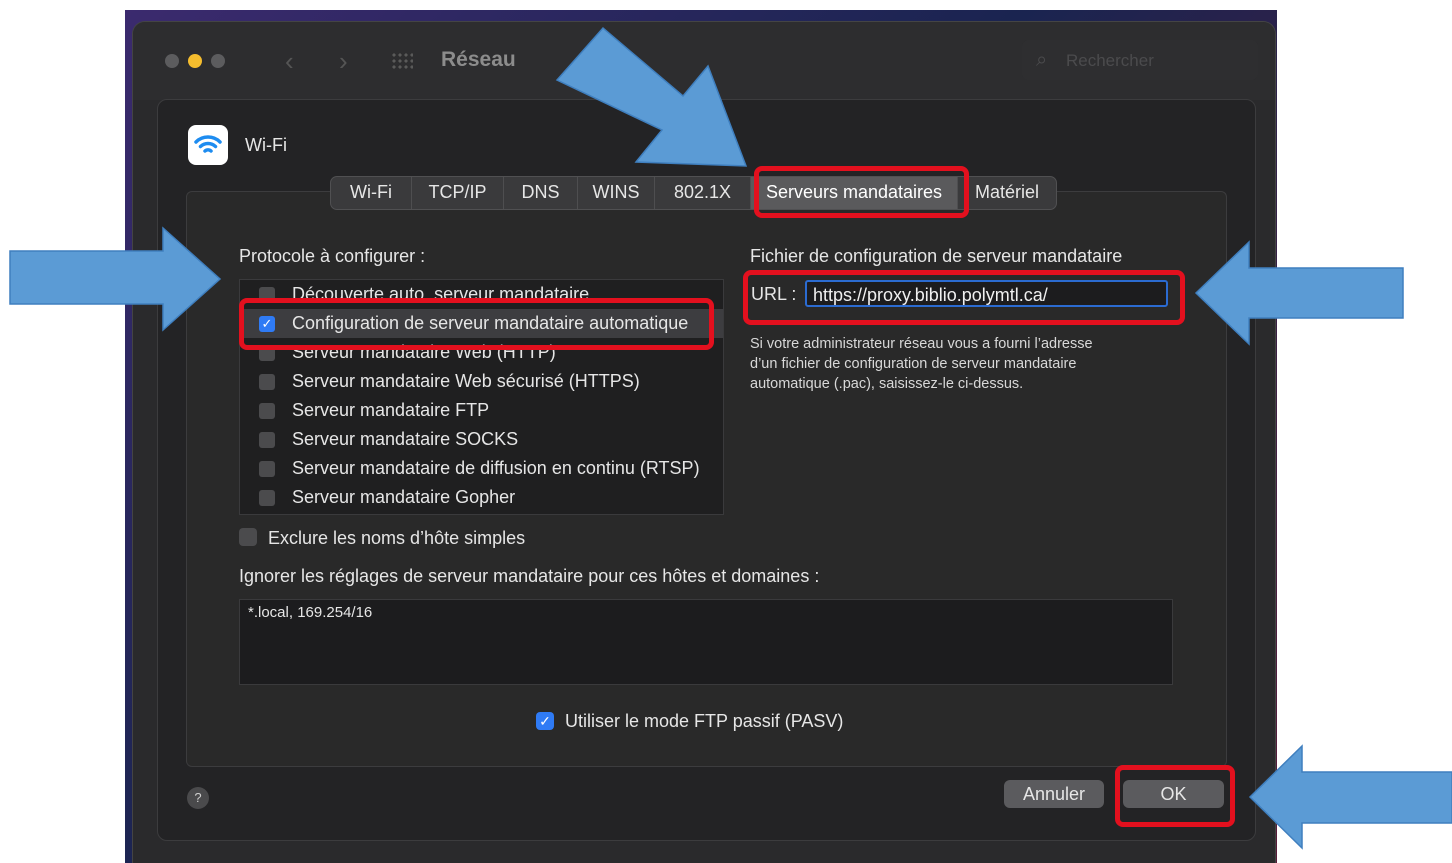  Describe the element at coordinates (115, 279) in the screenshot. I see `arrow-to-protocol-icon` at that location.